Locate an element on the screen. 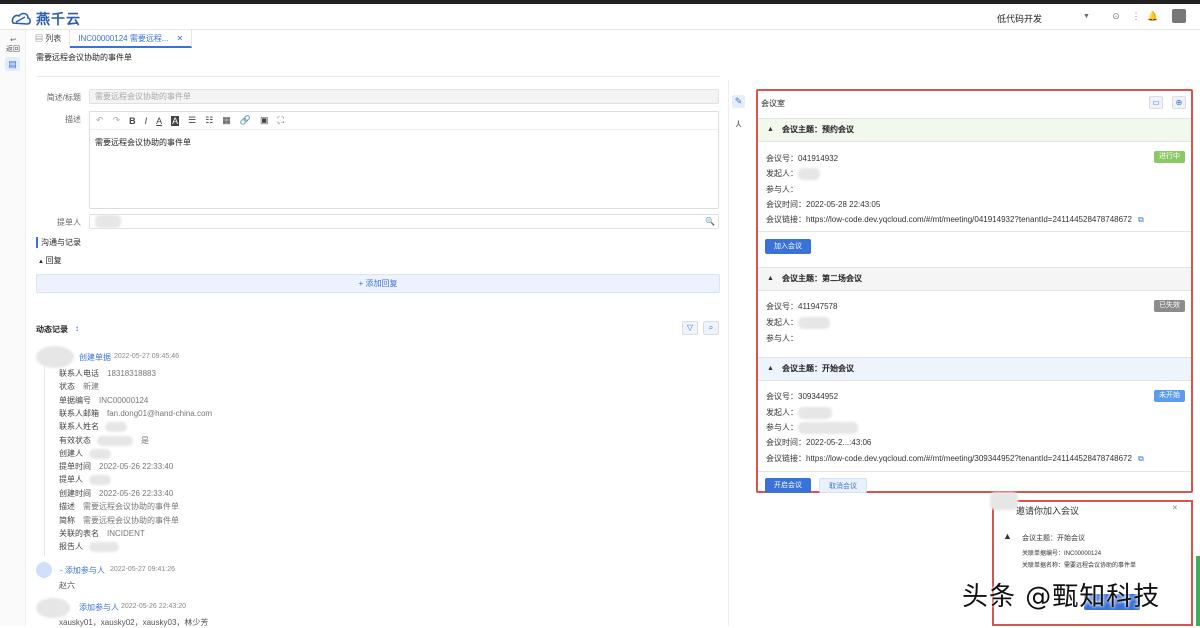 This screenshot has width=1200, height=628. field-row: 描述 需要远程会议协助的事件单 is located at coordinates (119, 506).